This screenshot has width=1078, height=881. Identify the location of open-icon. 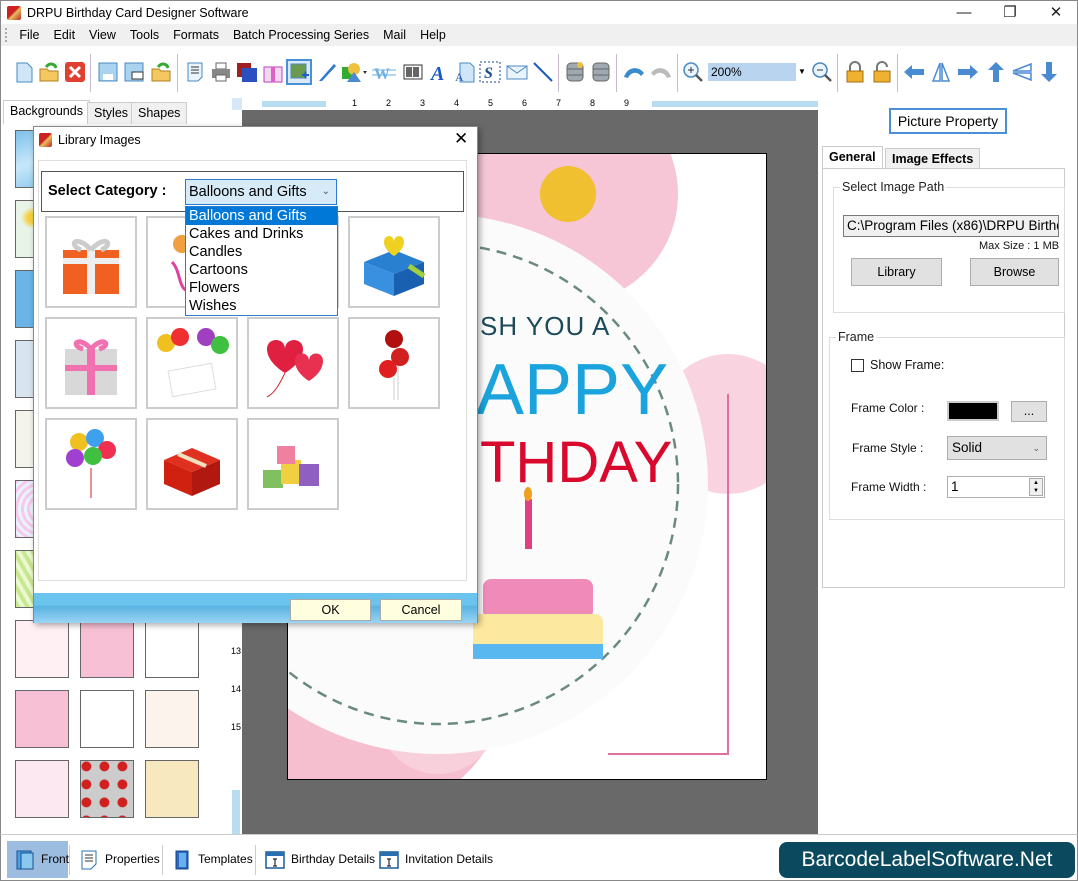
(49, 72).